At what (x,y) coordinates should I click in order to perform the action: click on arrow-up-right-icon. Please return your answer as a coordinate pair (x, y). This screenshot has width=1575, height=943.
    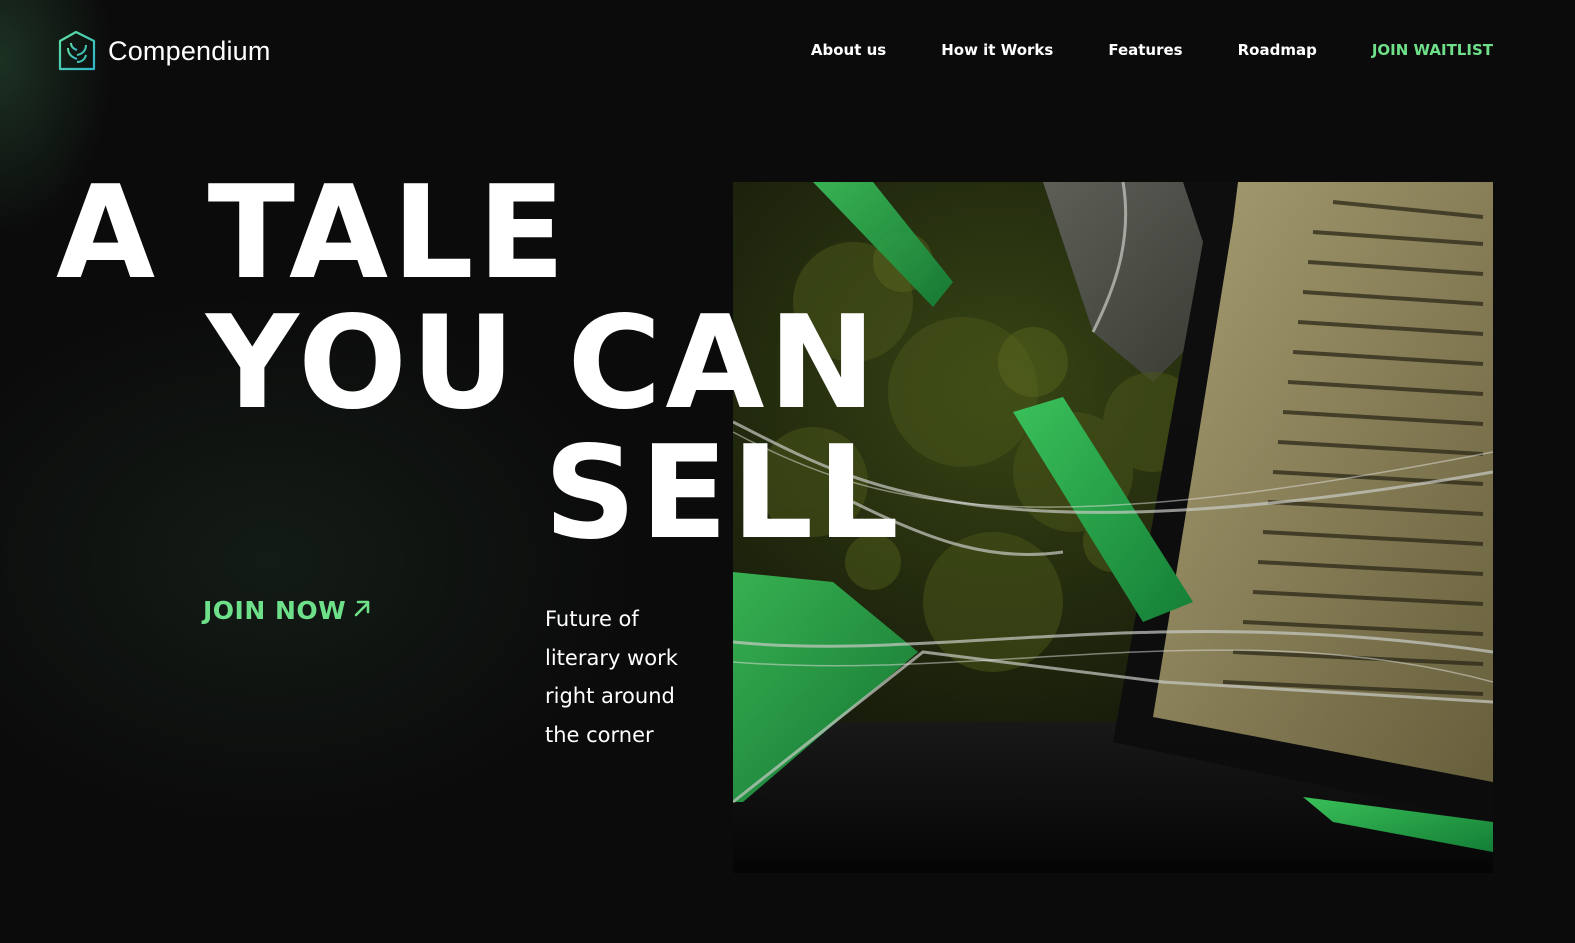
    Looking at the image, I should click on (362, 608).